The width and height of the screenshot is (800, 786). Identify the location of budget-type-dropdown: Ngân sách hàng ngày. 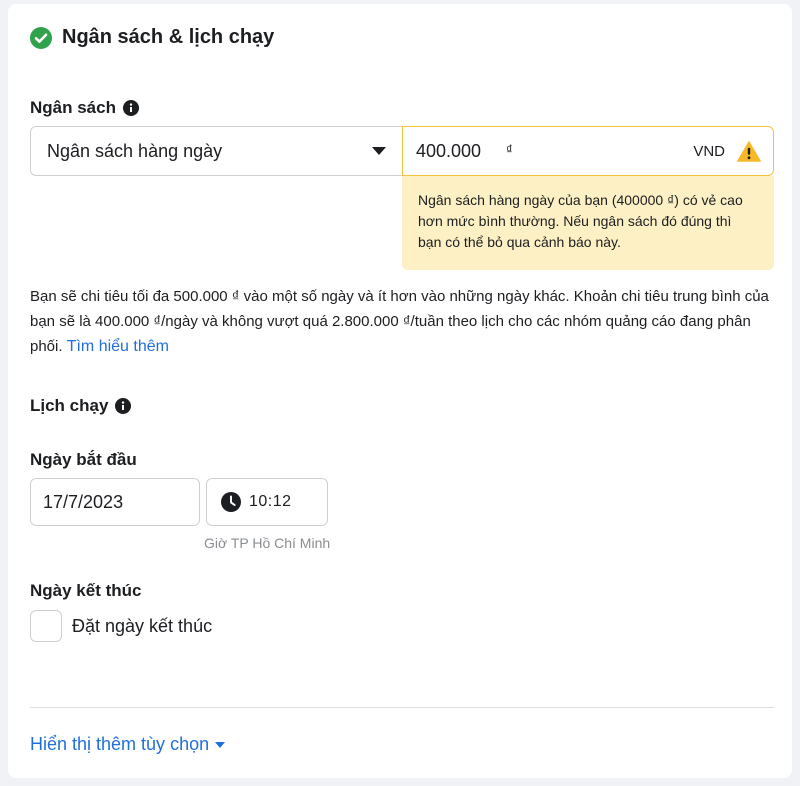
(216, 151).